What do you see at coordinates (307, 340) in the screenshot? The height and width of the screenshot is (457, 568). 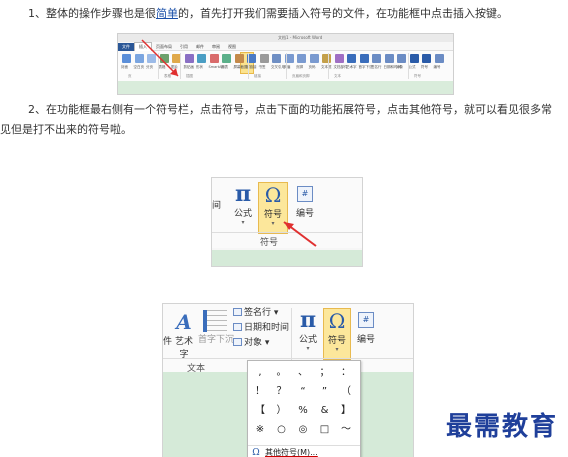 I see `formula-label: 公式` at bounding box center [307, 340].